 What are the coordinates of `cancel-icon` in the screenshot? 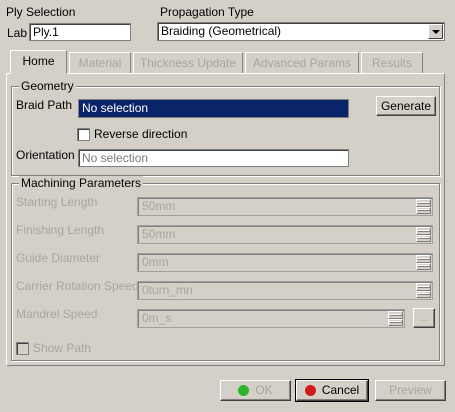 It's located at (310, 390).